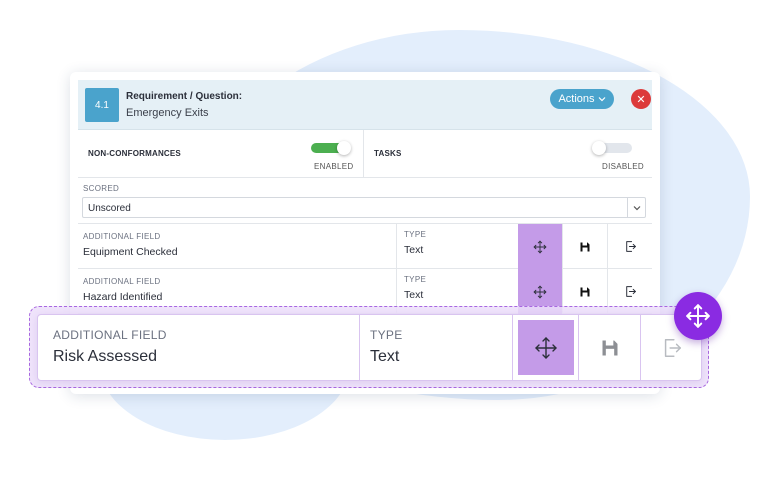 This screenshot has width=768, height=477. I want to click on toggle-row: NON-CONFORMANCES ENABLED TASKS DISABLED, so click(365, 154).